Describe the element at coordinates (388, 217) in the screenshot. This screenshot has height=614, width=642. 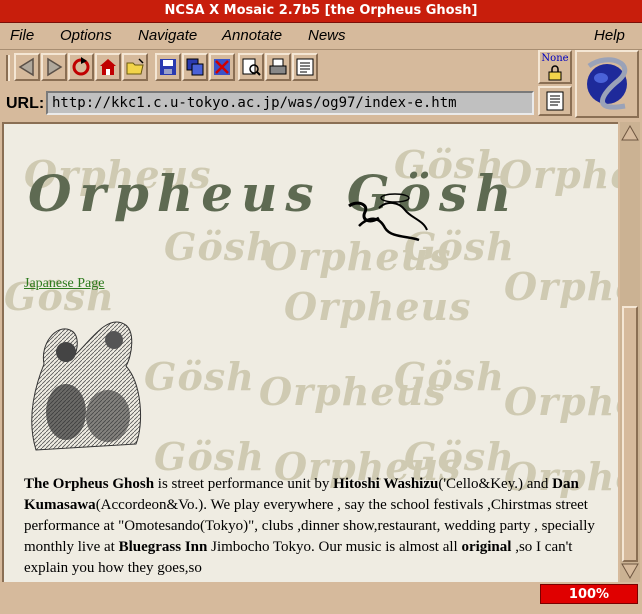
I see `angel-logo-icon` at that location.